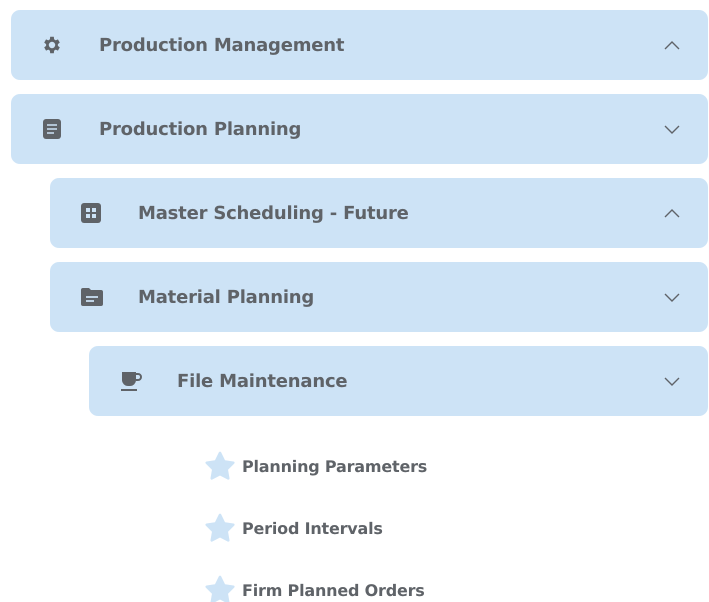  What do you see at coordinates (333, 590) in the screenshot?
I see `menu-link: Firm Planned Orders` at bounding box center [333, 590].